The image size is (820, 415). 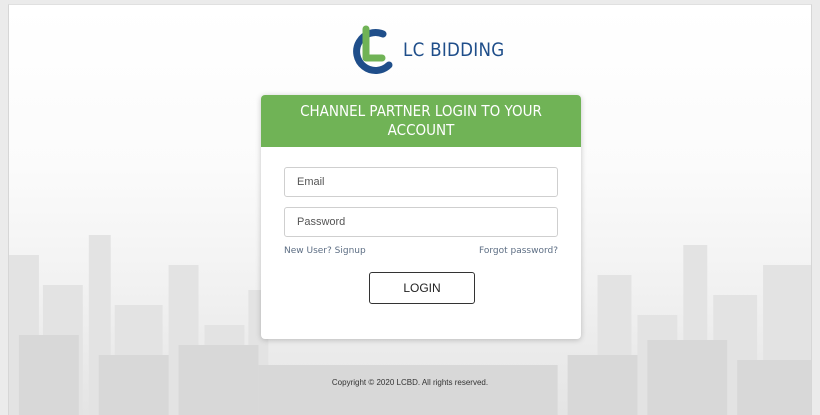 I want to click on lc-logo-icon, so click(x=373, y=49).